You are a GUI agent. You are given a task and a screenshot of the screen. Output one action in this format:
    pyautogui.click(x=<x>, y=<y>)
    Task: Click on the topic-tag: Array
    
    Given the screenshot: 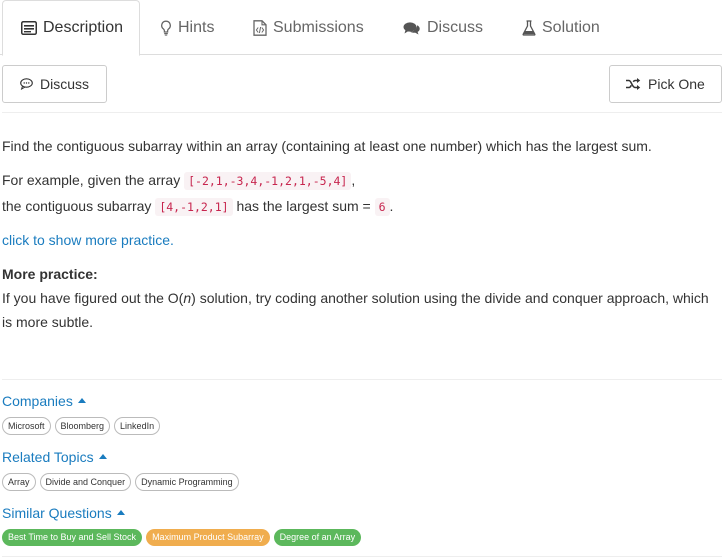 What is the action you would take?
    pyautogui.click(x=19, y=482)
    